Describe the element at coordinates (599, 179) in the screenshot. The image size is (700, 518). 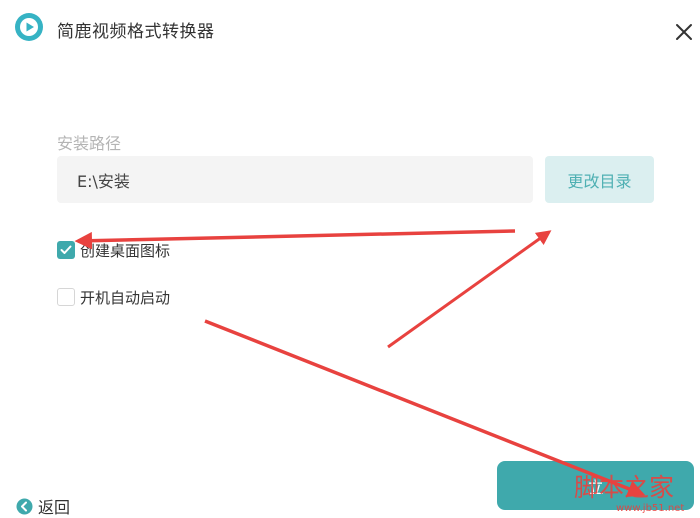
I see `change-directory-button: 更改目录` at that location.